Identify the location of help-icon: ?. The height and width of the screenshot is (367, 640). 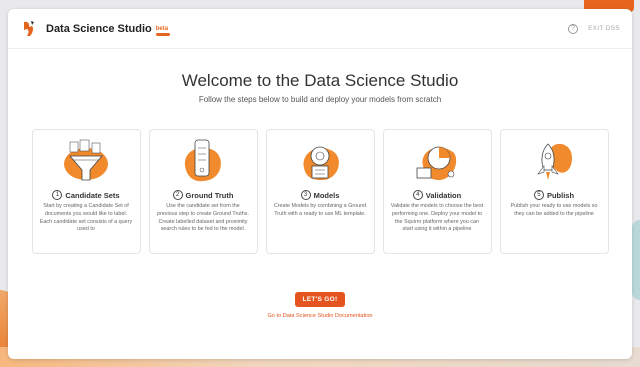
(573, 28).